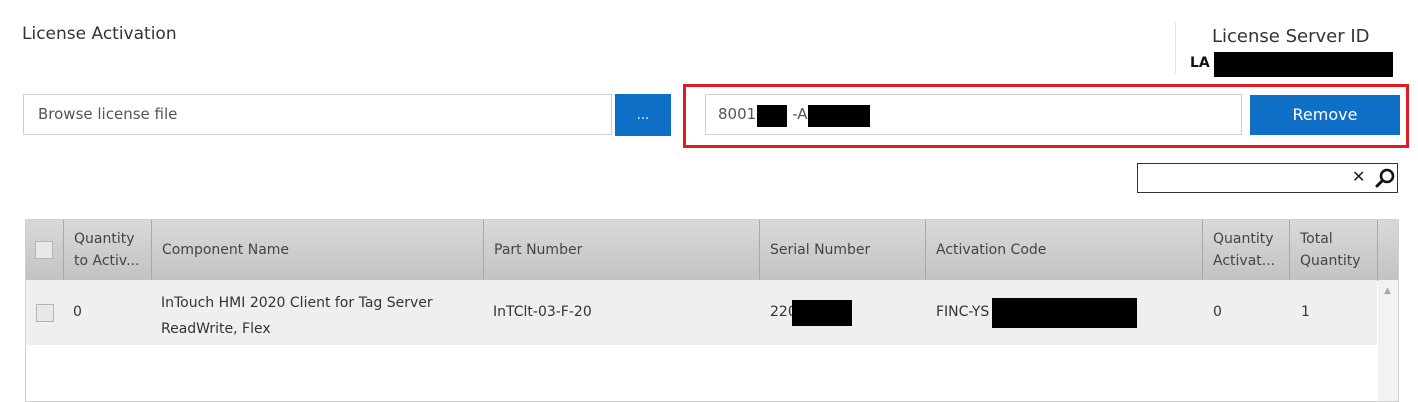  I want to click on redacted-serial, so click(822, 313).